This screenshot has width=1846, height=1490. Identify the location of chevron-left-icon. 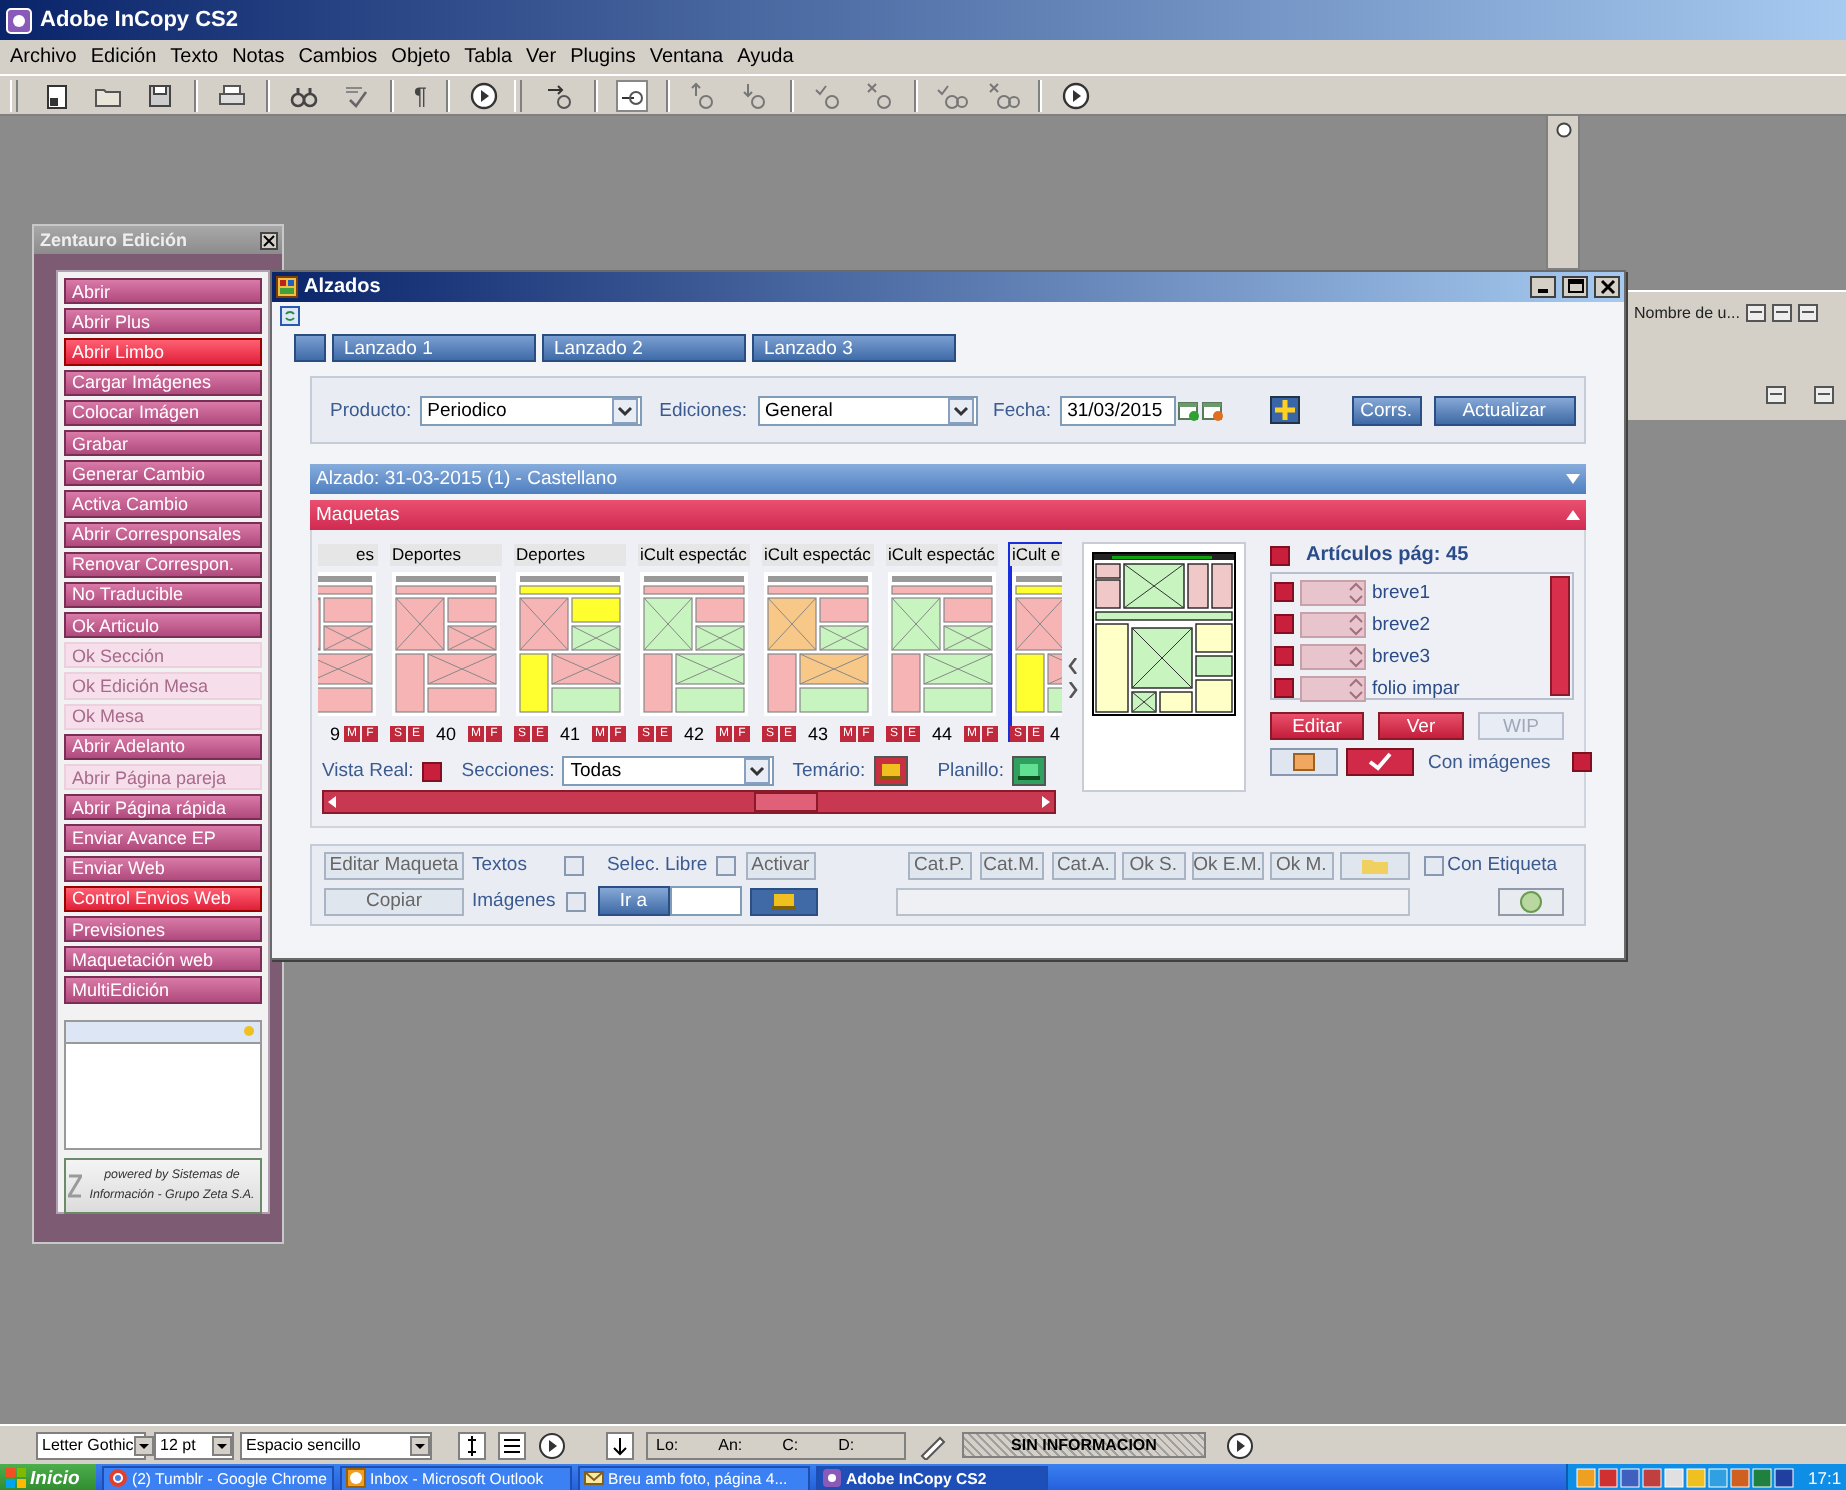
(1072, 666).